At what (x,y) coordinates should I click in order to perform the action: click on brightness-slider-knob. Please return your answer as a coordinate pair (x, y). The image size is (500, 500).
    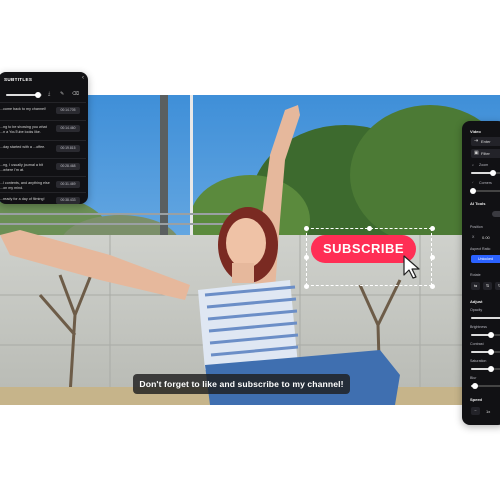
    Looking at the image, I should click on (491, 335).